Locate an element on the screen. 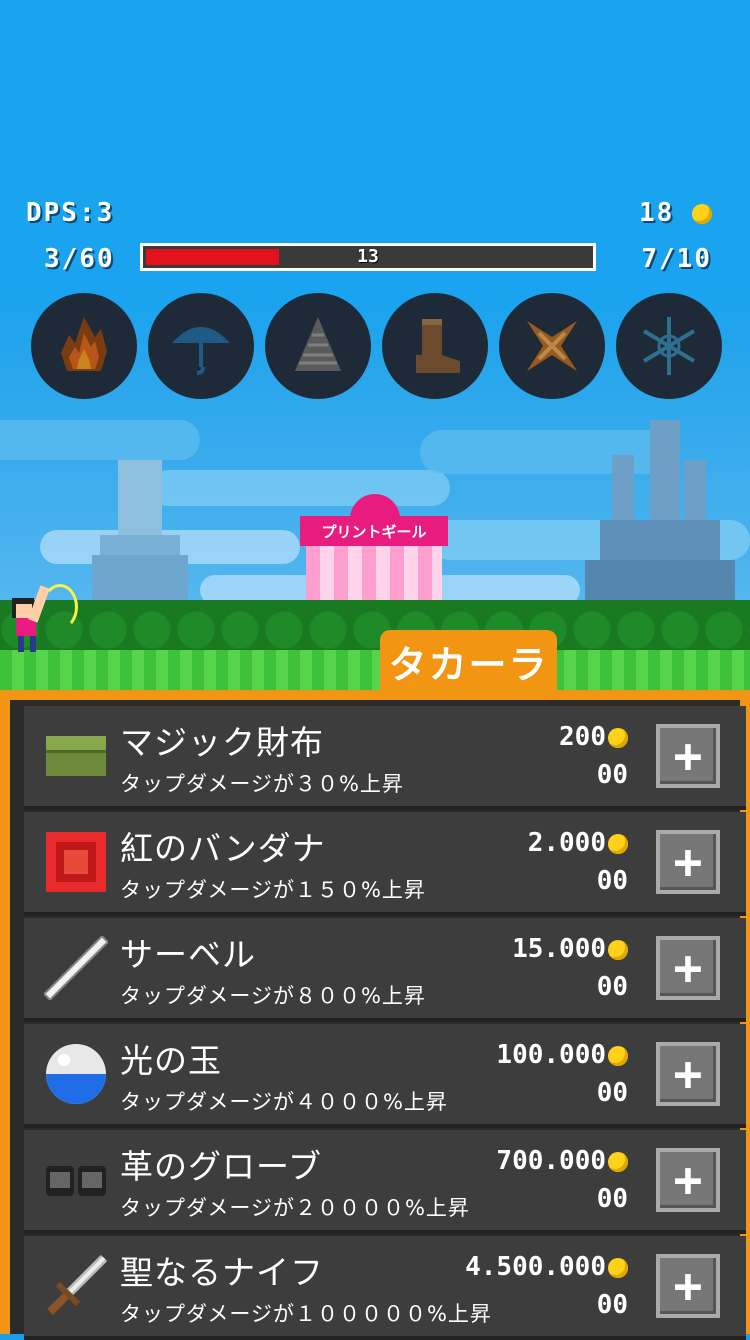 The image size is (750, 1340). skill-drill is located at coordinates (318, 346).